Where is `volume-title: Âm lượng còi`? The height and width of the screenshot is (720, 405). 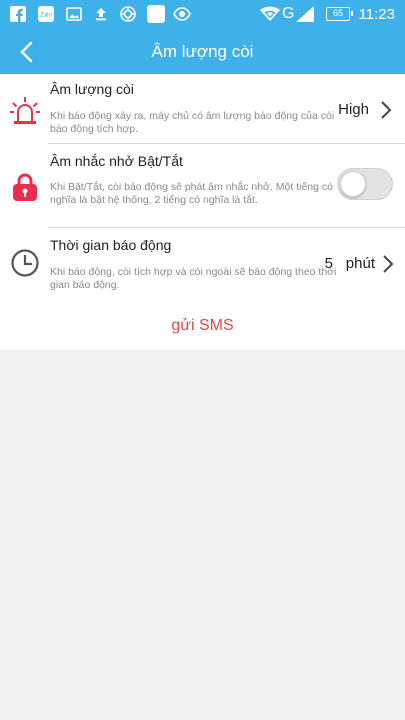
volume-title: Âm lượng còi is located at coordinates (92, 89).